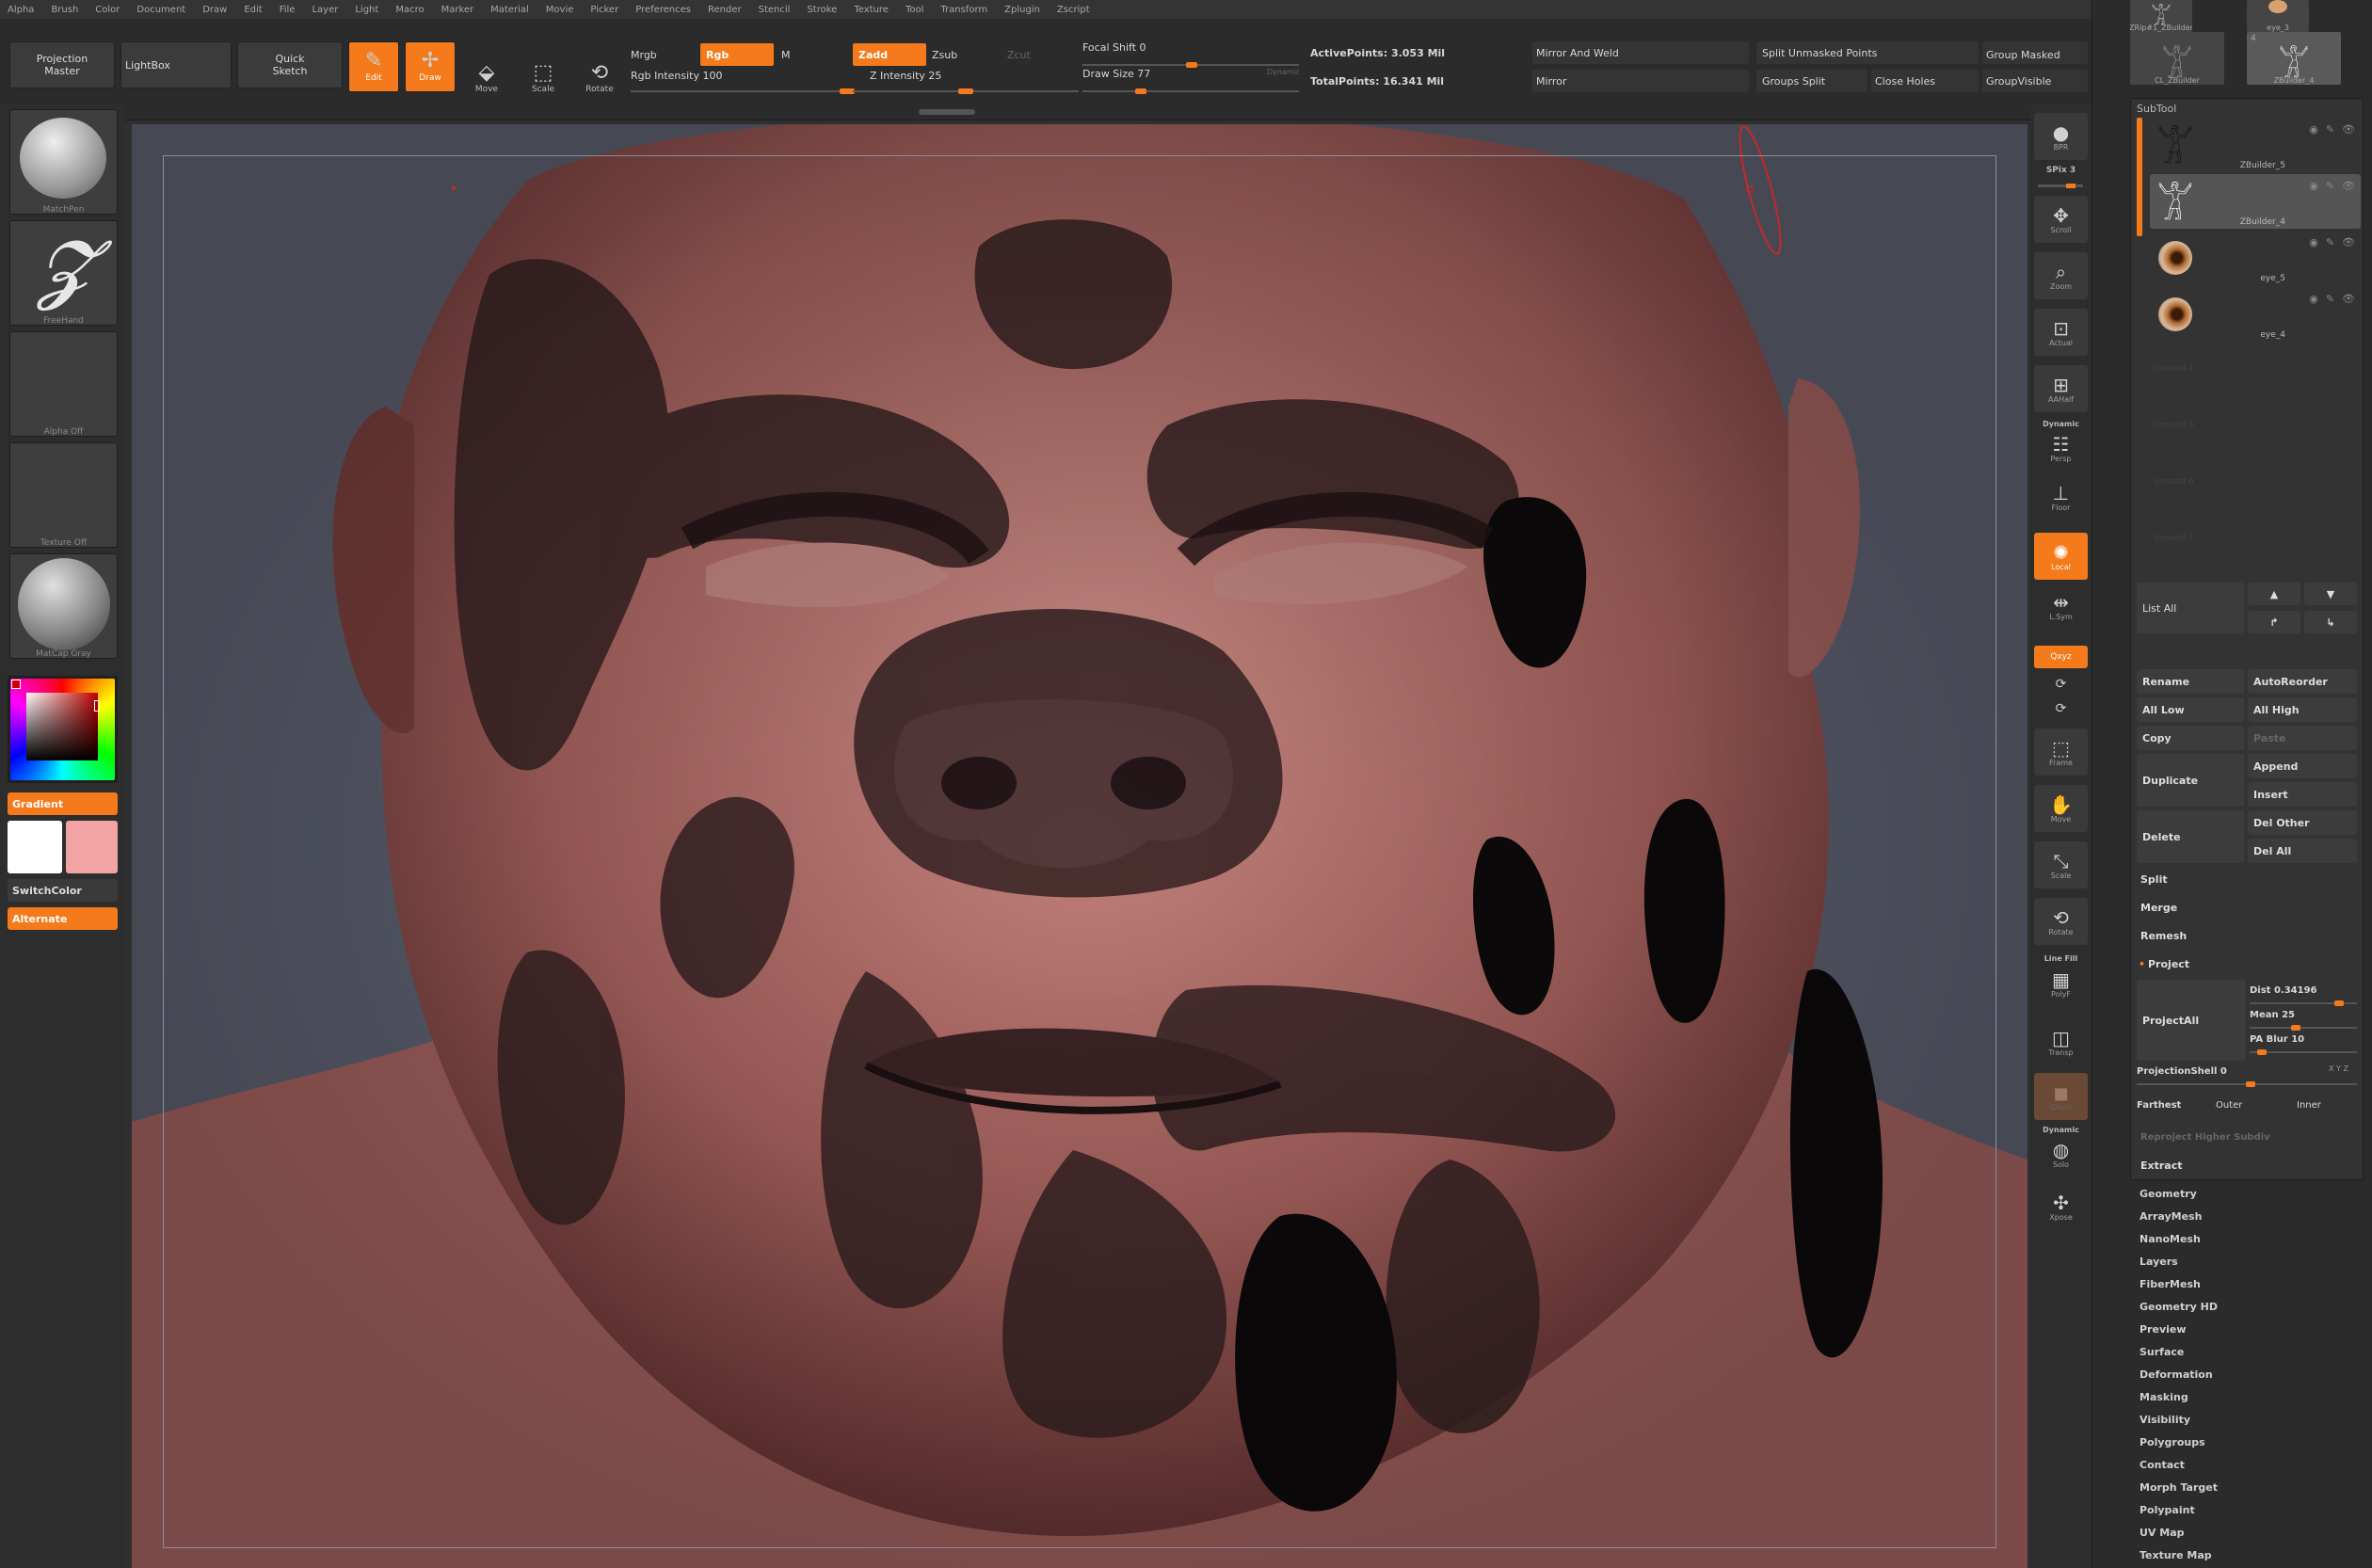  I want to click on tool-thumb-zbuilder4: 4 𓀠 ZBuilder_4, so click(2294, 58).